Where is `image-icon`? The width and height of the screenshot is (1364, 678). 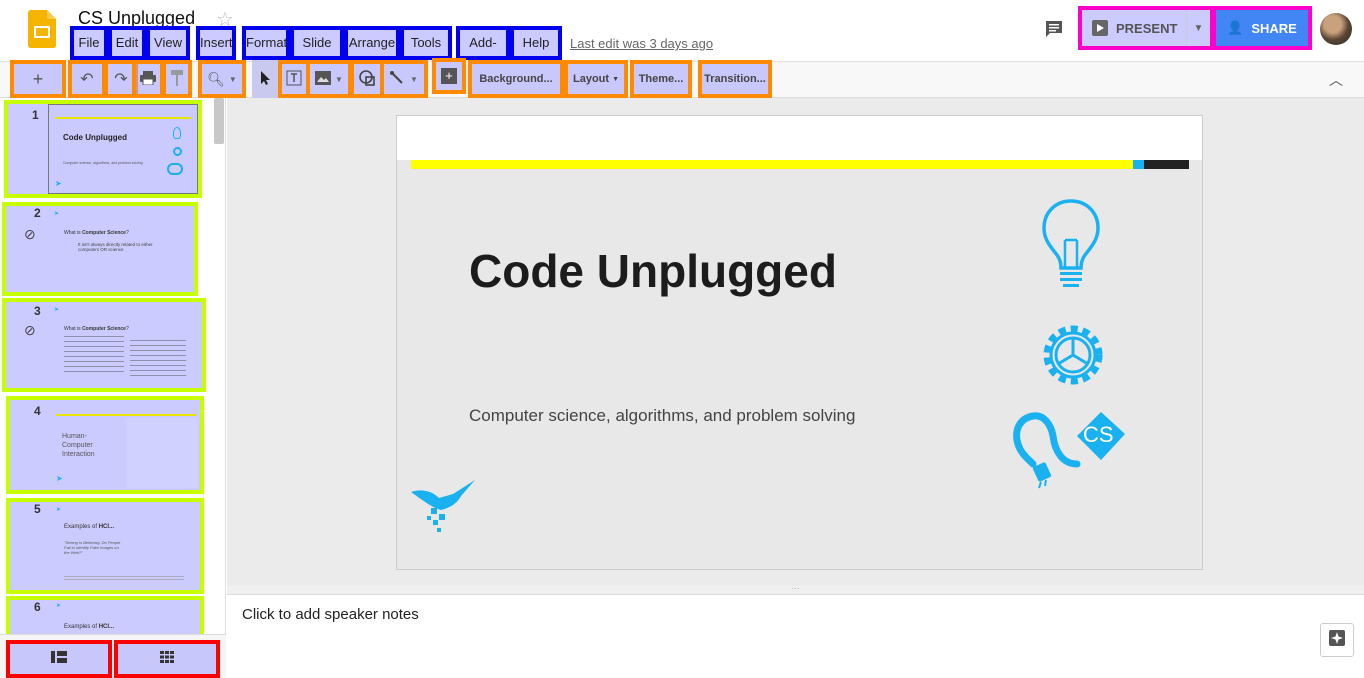 image-icon is located at coordinates (323, 79).